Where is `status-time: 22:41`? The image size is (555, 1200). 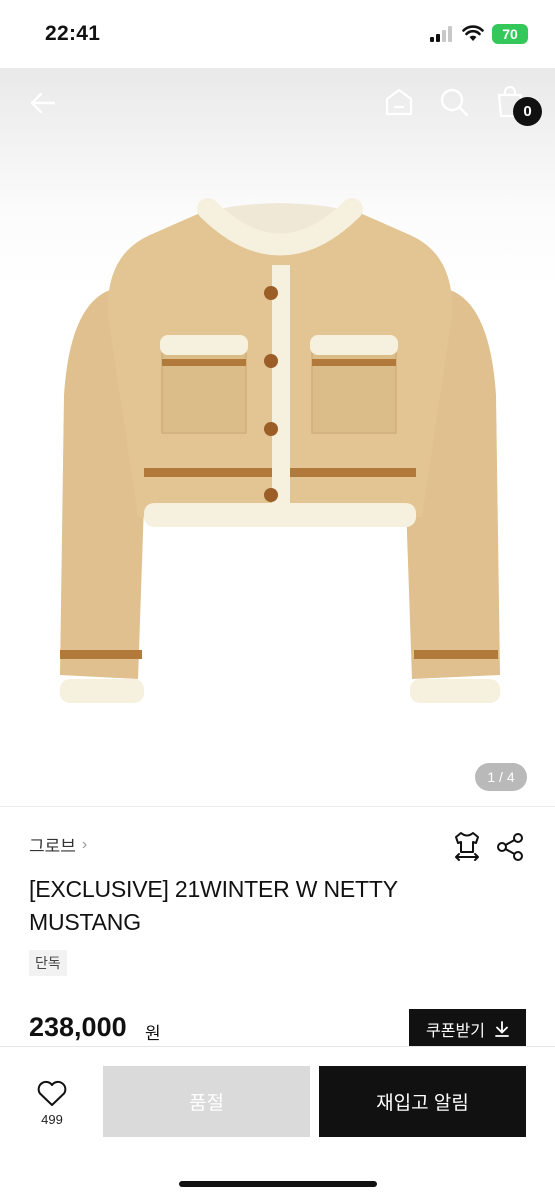
status-time: 22:41 is located at coordinates (73, 33).